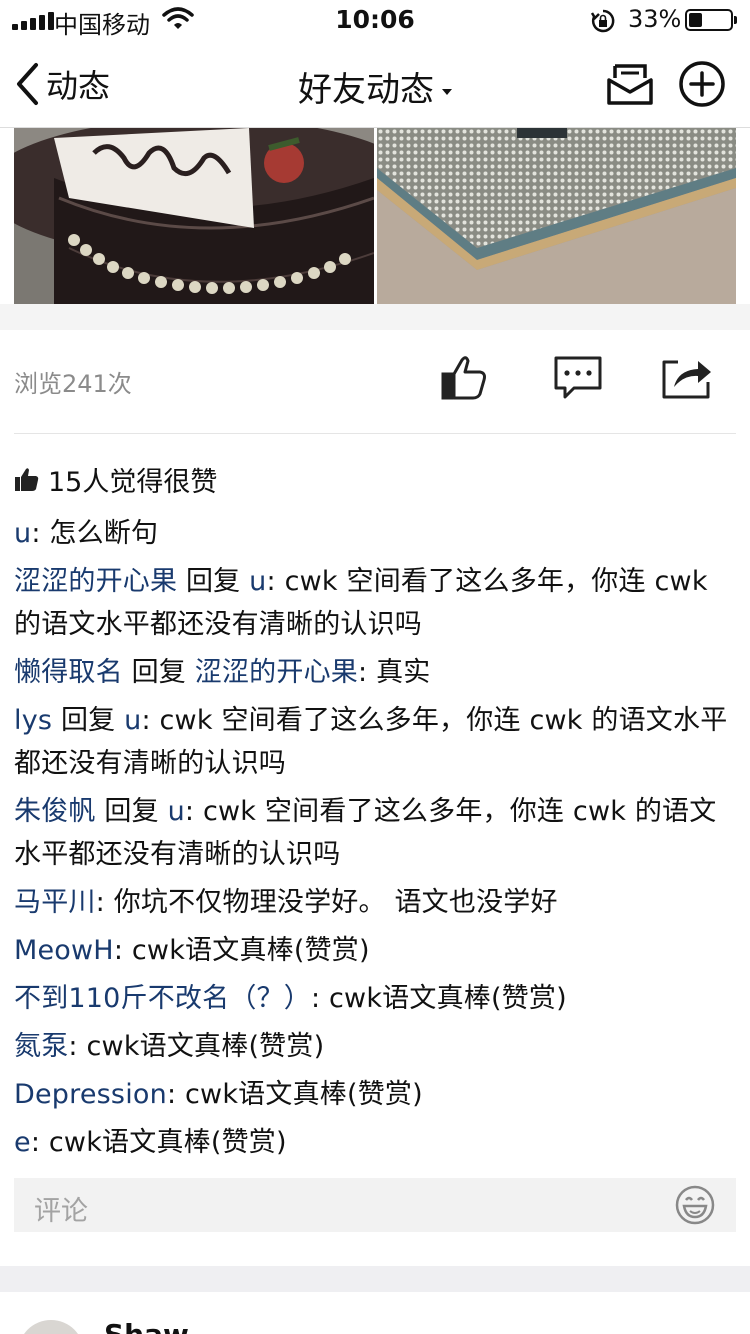 This screenshot has height=1334, width=750. What do you see at coordinates (41, 1046) in the screenshot?
I see `comment-username: 氮泵` at bounding box center [41, 1046].